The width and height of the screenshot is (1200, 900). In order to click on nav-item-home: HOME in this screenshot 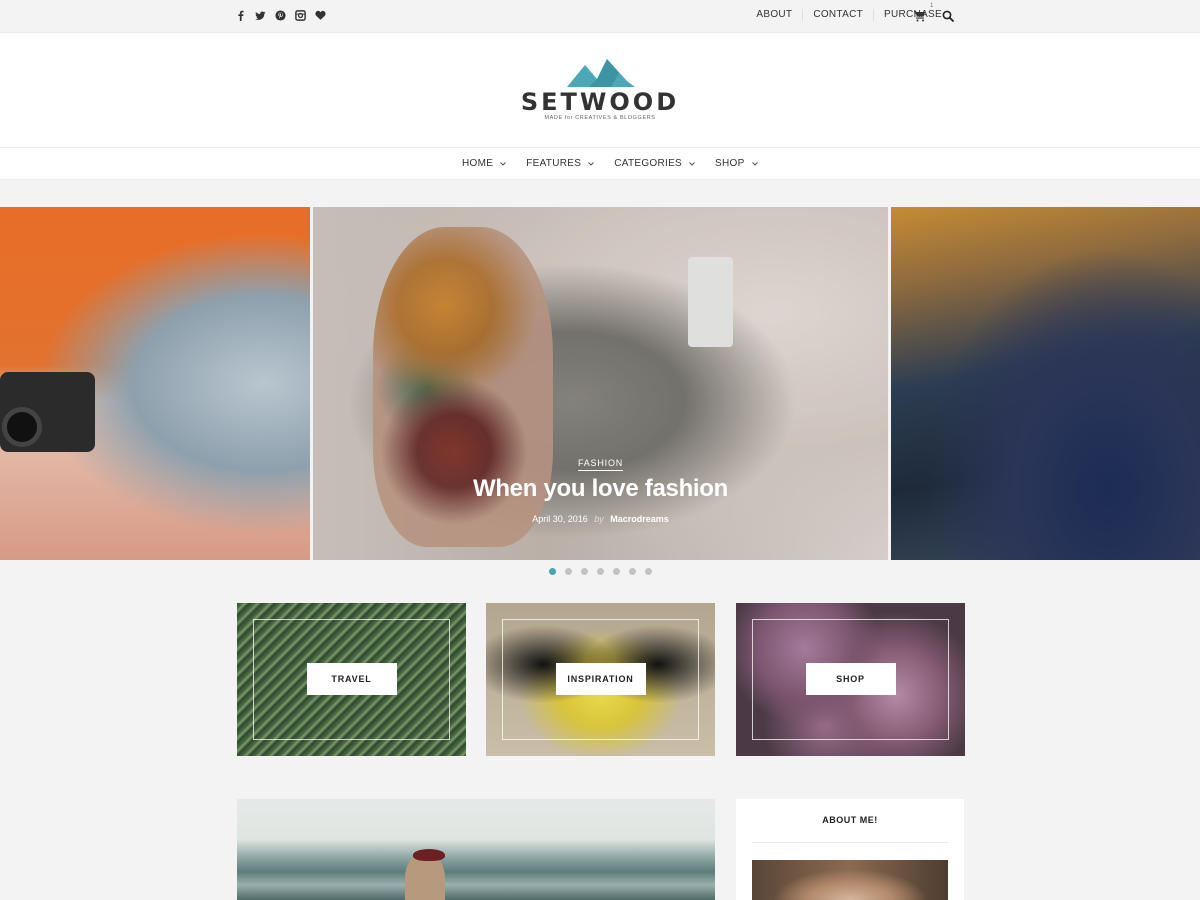, I will do `click(484, 163)`.